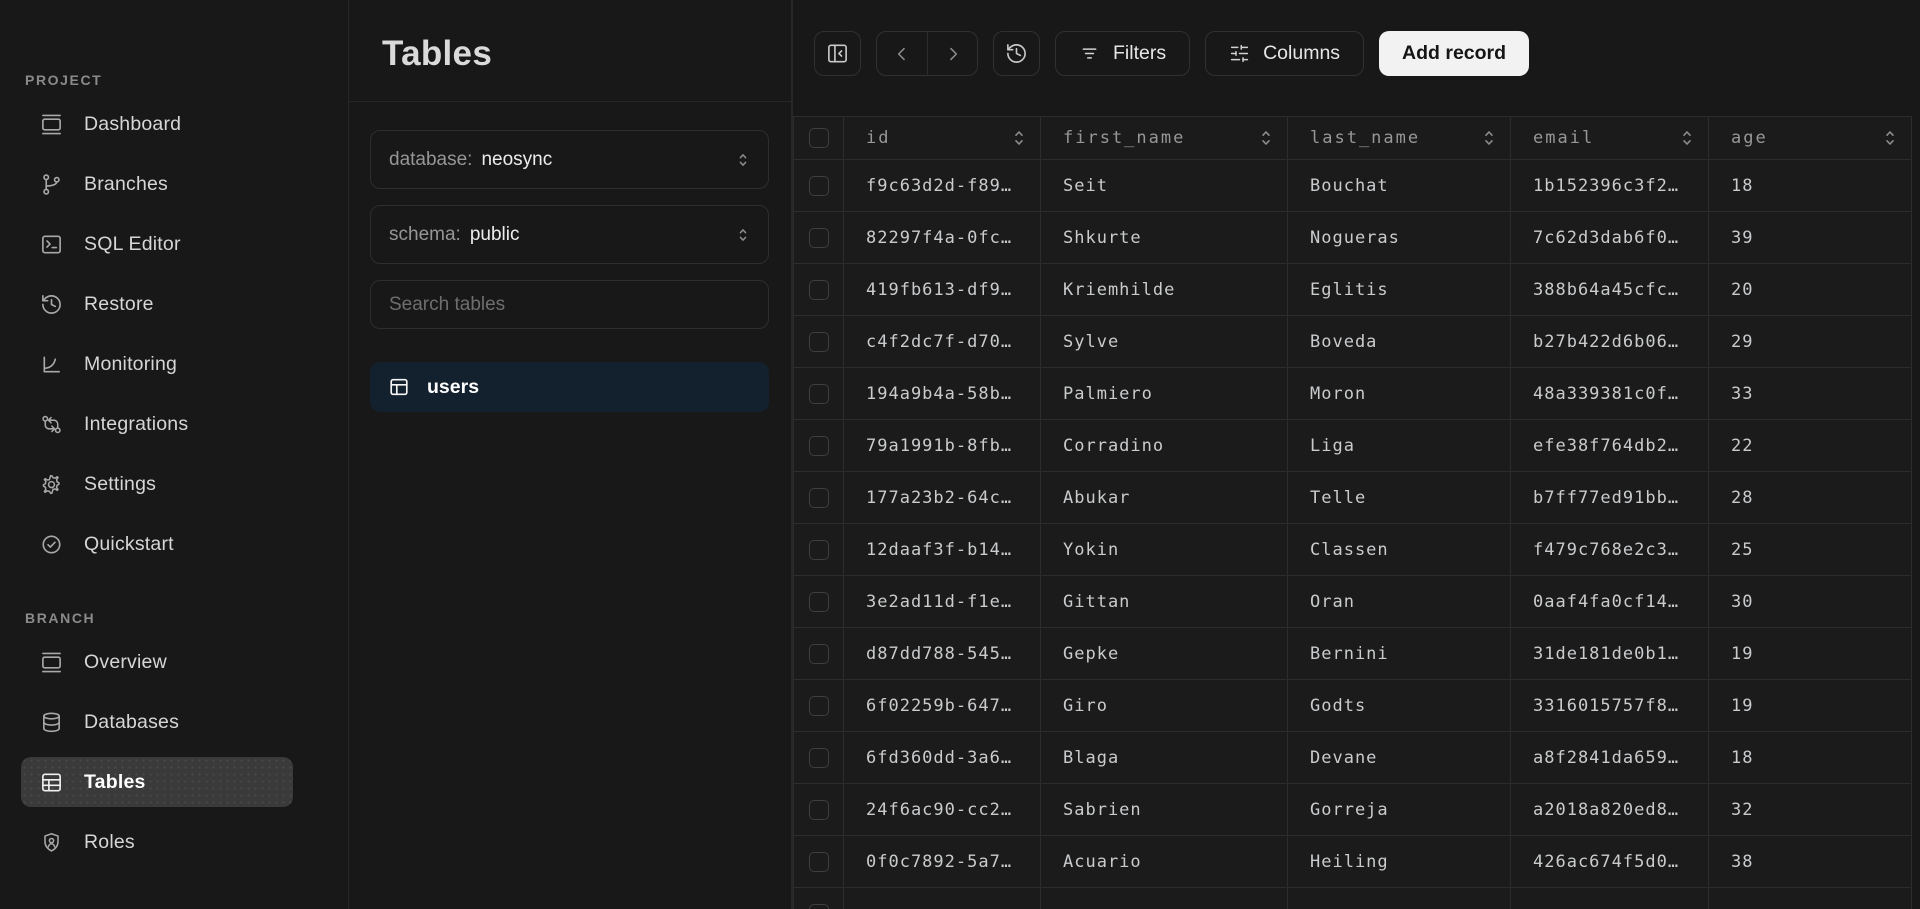 This screenshot has width=1920, height=909. Describe the element at coordinates (1285, 53) in the screenshot. I see `columns-button: Columns` at that location.